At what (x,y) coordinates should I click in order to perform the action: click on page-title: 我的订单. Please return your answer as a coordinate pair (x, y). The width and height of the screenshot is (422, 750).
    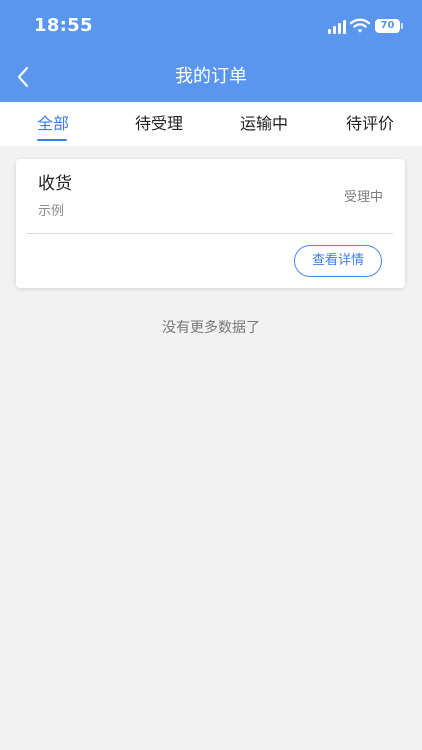
    Looking at the image, I should click on (211, 76).